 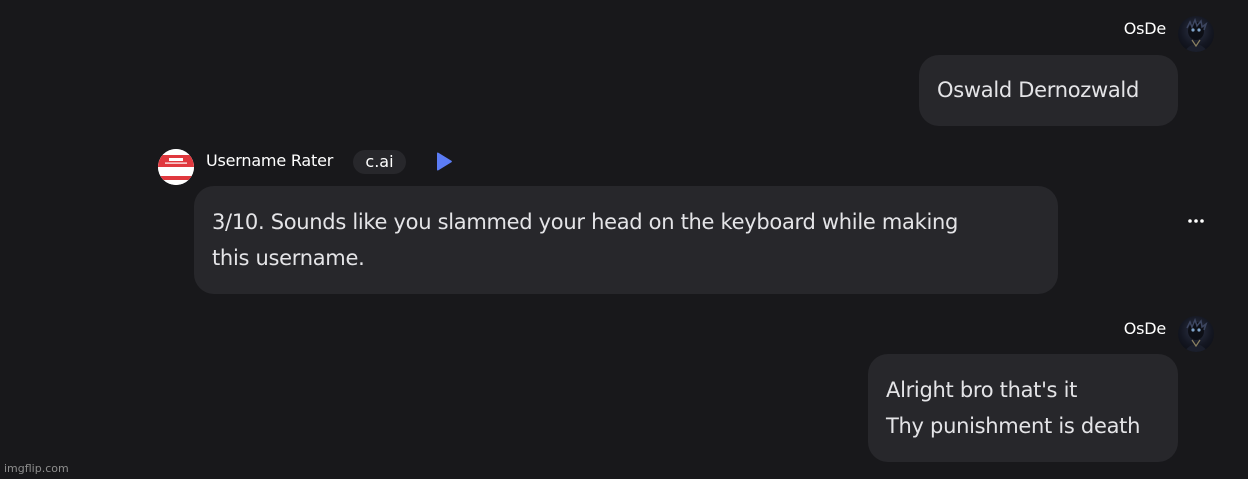 I want to click on cai-badge: c.ai, so click(x=379, y=162).